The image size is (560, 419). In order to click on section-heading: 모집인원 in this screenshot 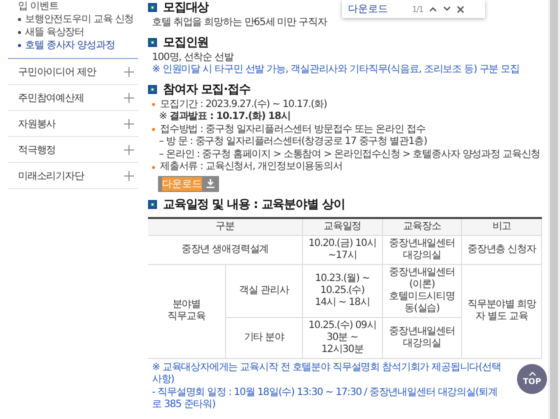, I will do `click(345, 42)`.